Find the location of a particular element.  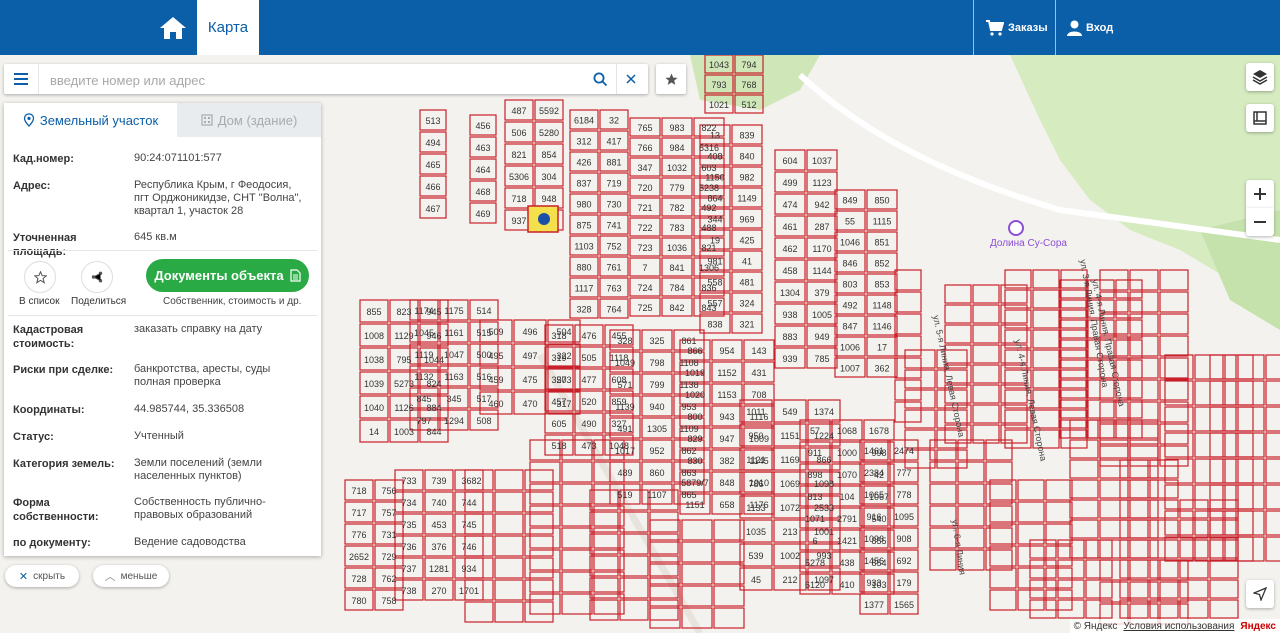

add-to-list-button is located at coordinates (40, 277).